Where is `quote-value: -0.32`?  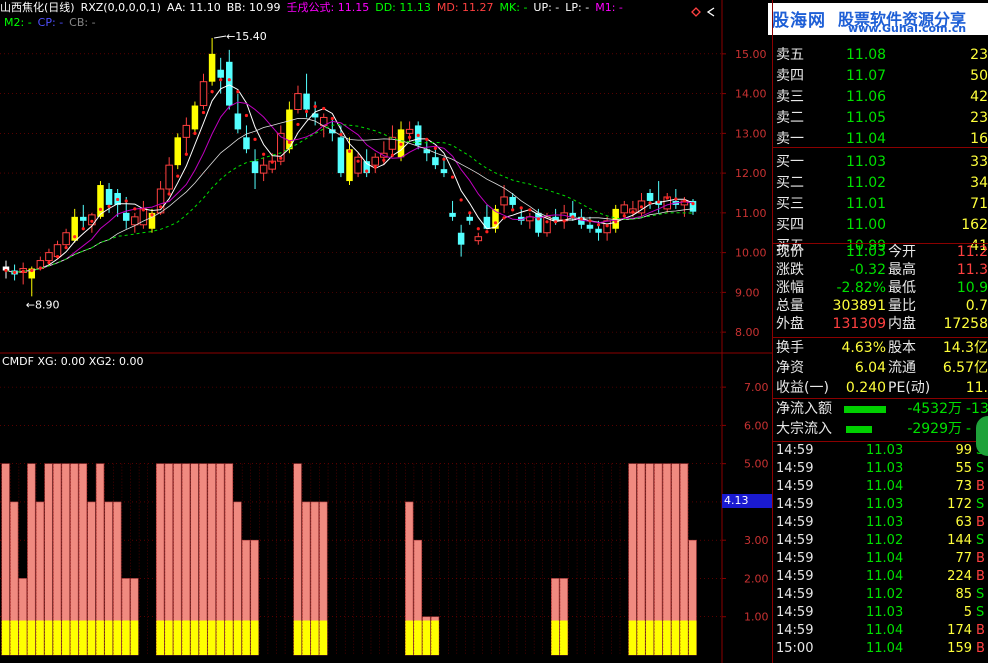 quote-value: -0.32 is located at coordinates (867, 270).